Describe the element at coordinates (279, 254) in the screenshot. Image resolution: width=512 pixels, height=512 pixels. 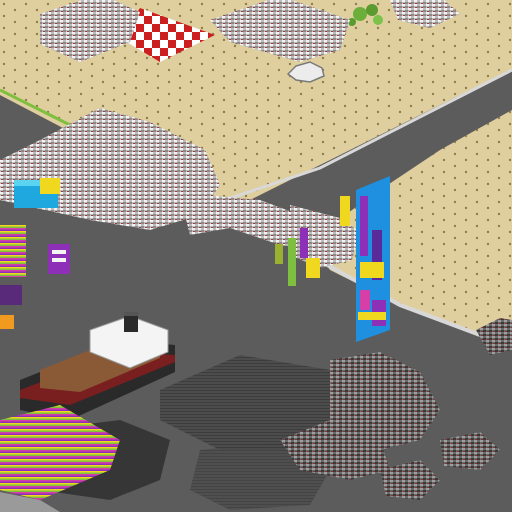
I see `pillar-olive` at that location.